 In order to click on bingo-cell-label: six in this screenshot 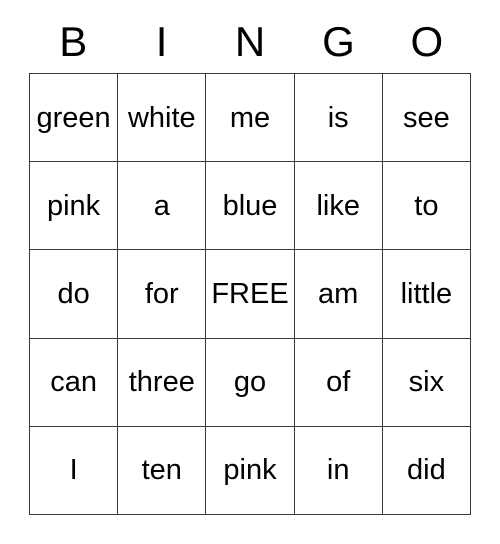, I will do `click(426, 382)`.